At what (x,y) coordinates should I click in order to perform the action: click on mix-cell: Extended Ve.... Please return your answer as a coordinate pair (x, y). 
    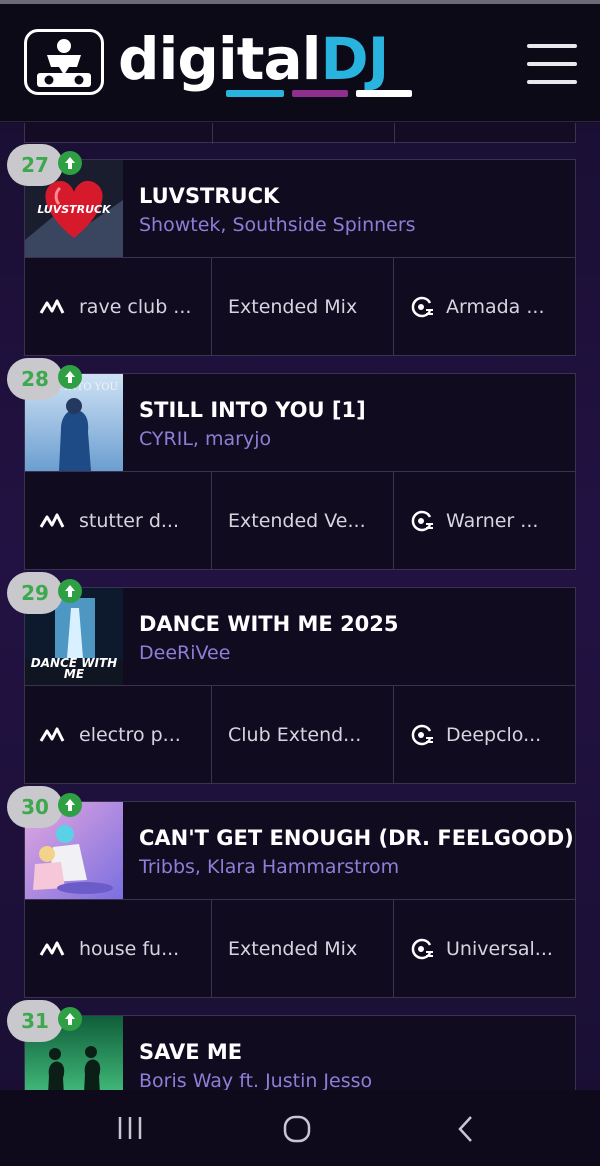
    Looking at the image, I should click on (303, 520).